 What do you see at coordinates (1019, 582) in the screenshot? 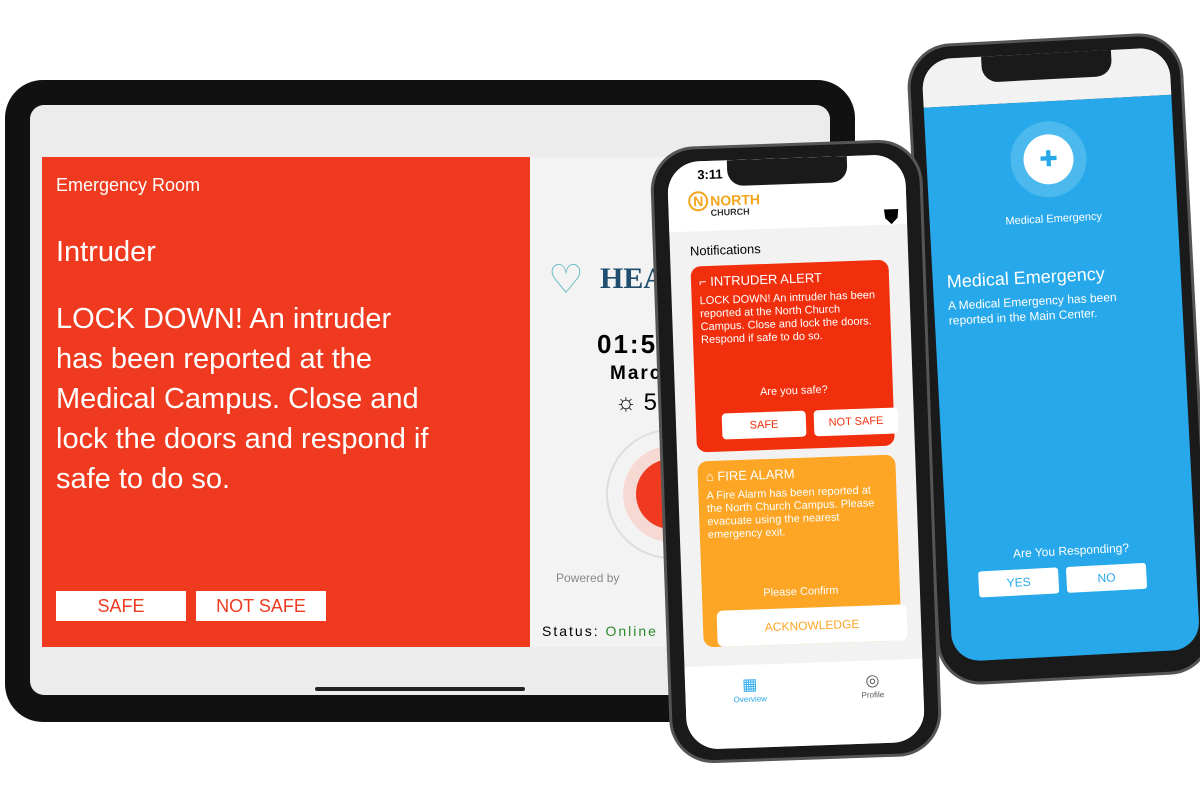
I see `yes-button: YES` at bounding box center [1019, 582].